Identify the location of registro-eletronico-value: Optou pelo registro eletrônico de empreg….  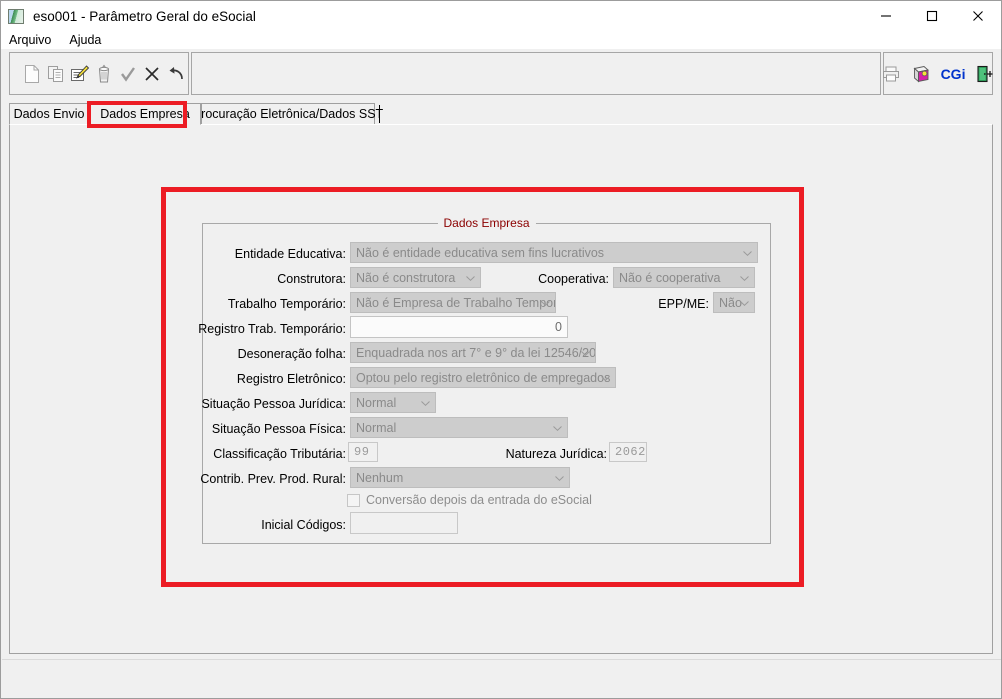
(483, 377).